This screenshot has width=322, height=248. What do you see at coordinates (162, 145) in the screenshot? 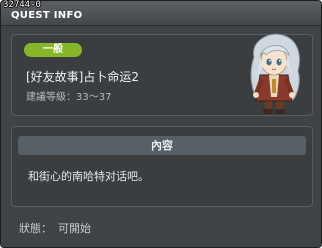
I see `content-header: 內容` at bounding box center [162, 145].